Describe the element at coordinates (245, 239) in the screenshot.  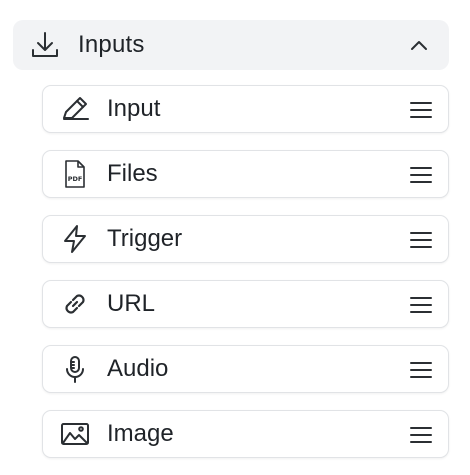
I see `list-item-trigger: Trigger` at that location.